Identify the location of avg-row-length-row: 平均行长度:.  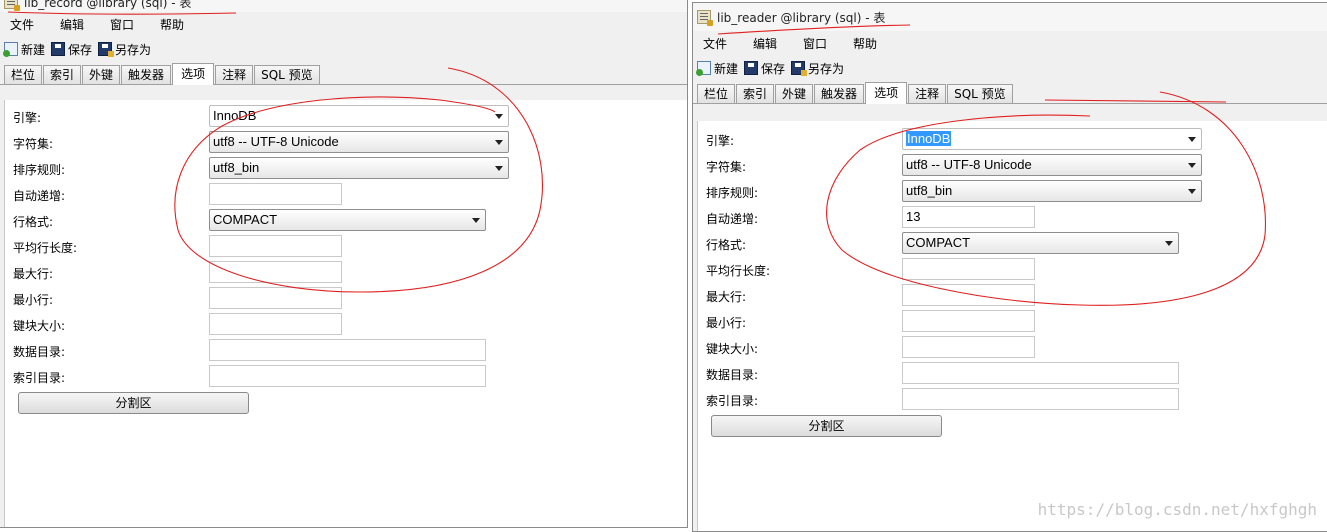
(346, 247).